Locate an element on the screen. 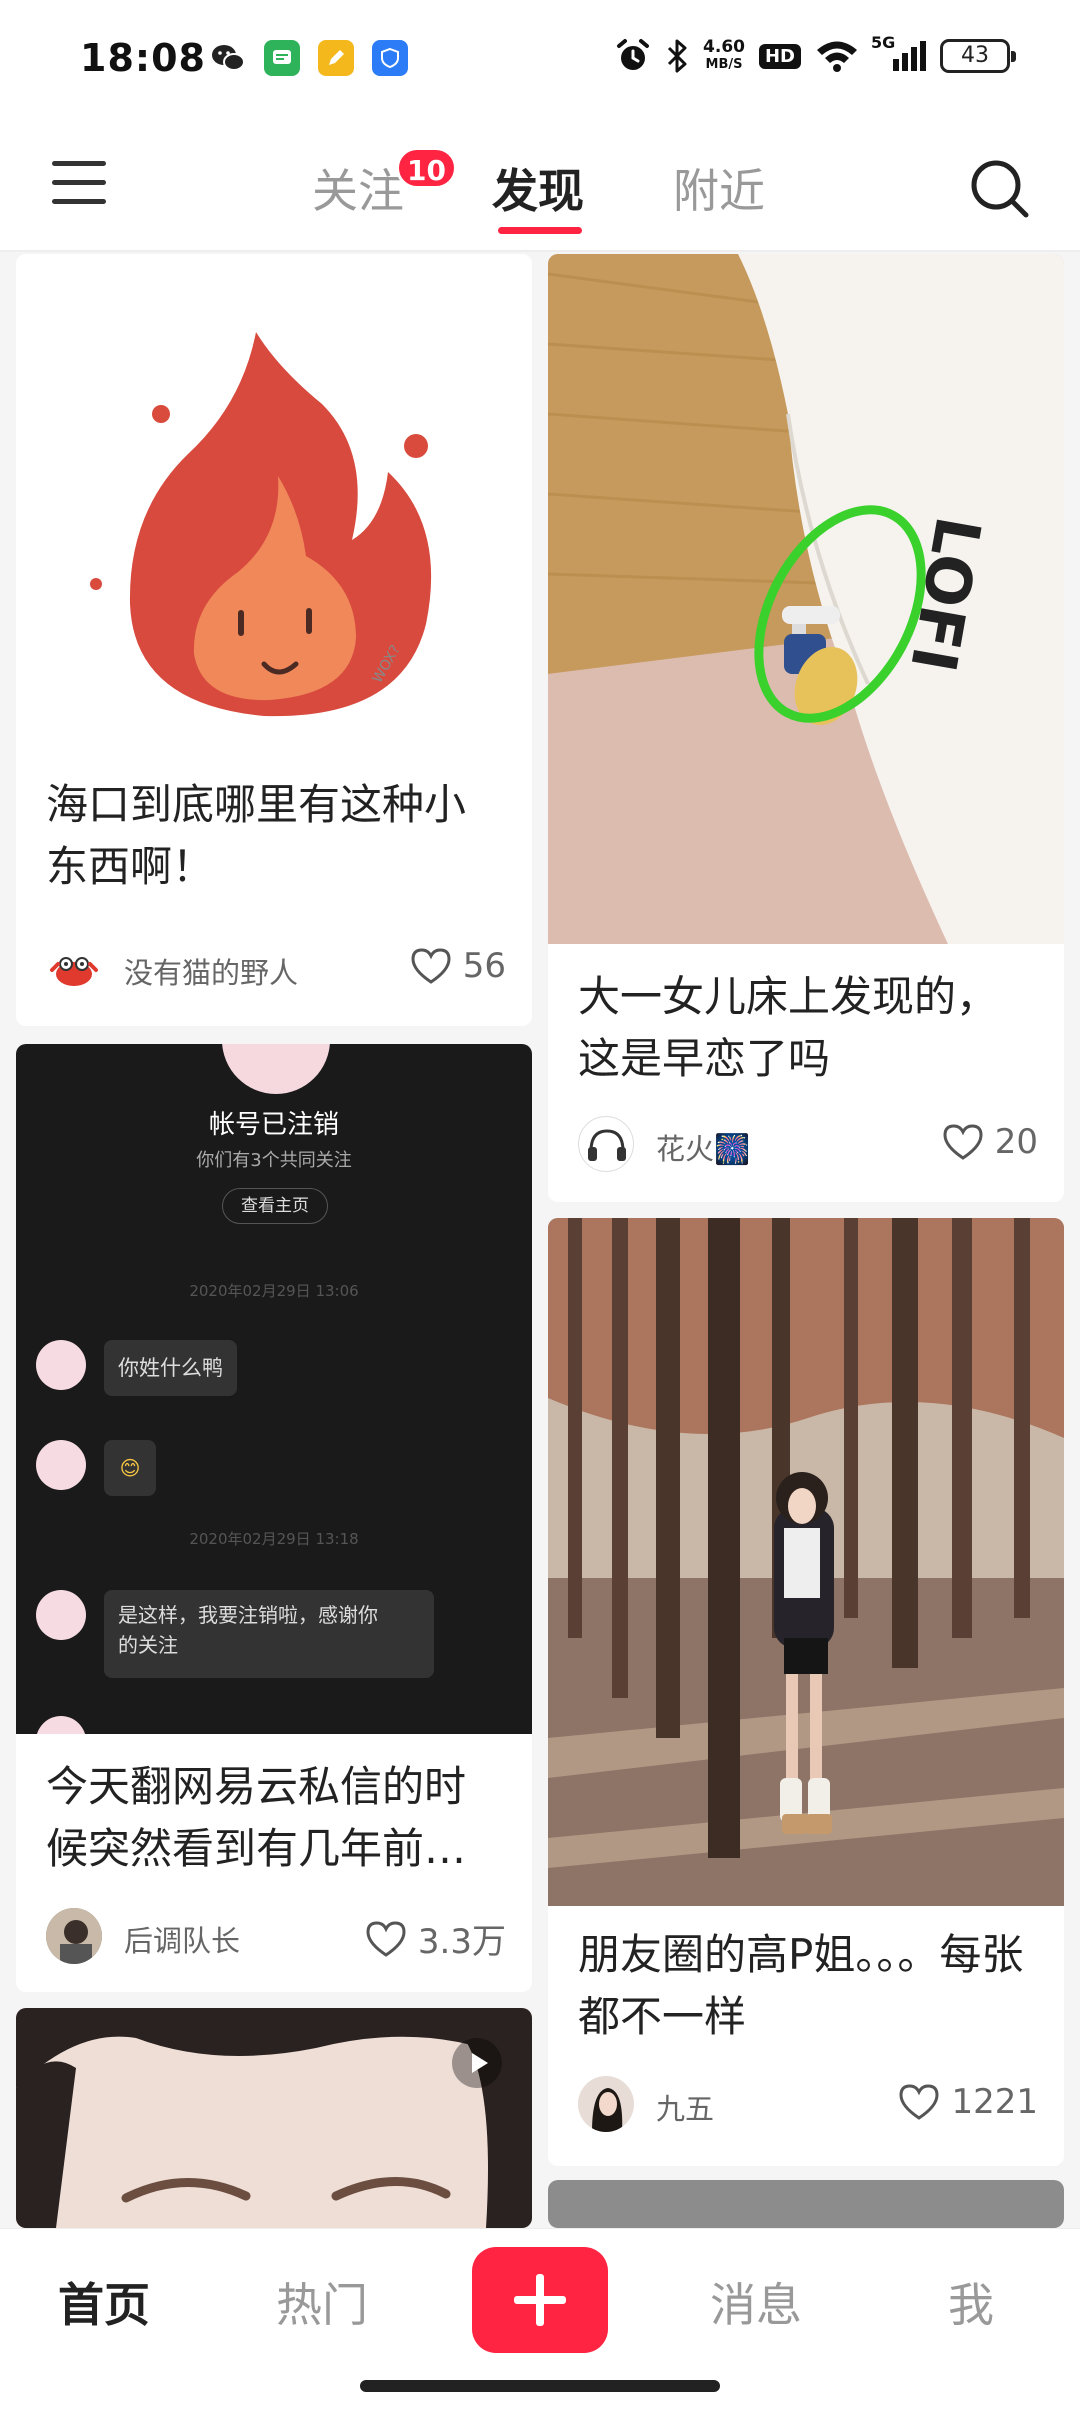 The height and width of the screenshot is (2412, 1080). follow-badge: 10 is located at coordinates (426, 168).